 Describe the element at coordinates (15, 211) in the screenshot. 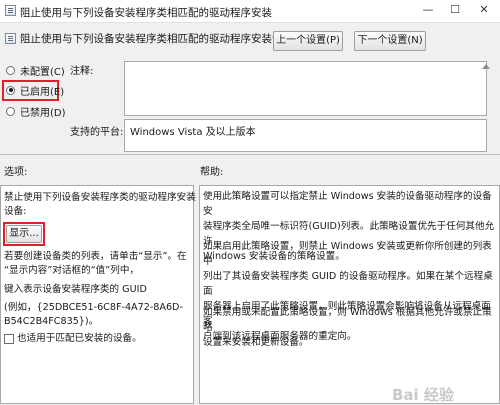

I see `options-description-2: 设备:` at that location.